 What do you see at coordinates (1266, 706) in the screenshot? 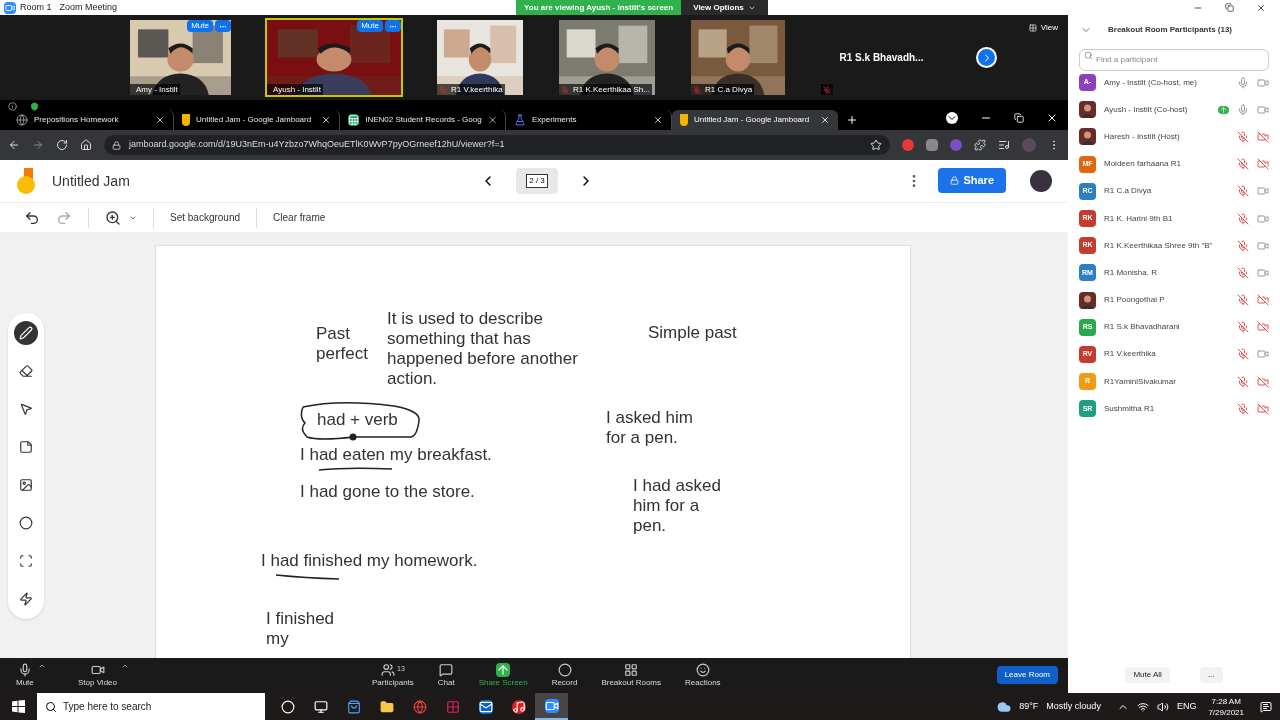
I see `notifications-icon` at bounding box center [1266, 706].